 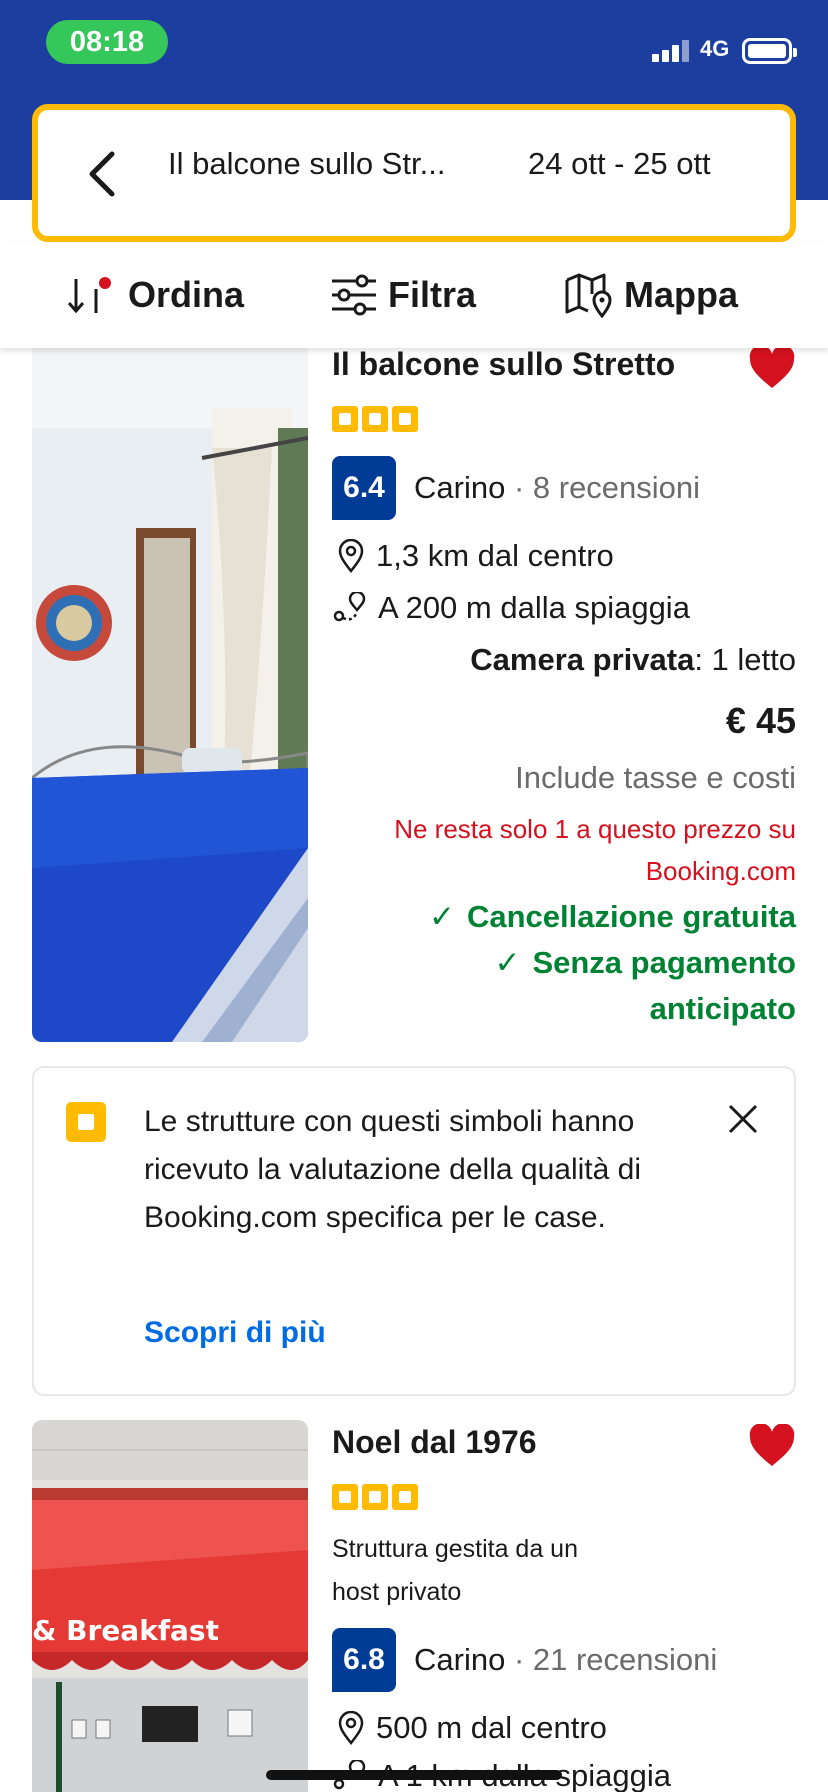 I want to click on host-note-line-2: host privato, so click(x=397, y=1592).